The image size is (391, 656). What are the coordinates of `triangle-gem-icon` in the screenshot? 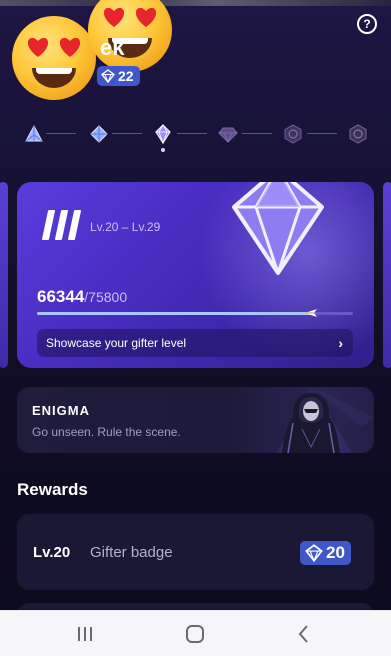 It's located at (34, 134).